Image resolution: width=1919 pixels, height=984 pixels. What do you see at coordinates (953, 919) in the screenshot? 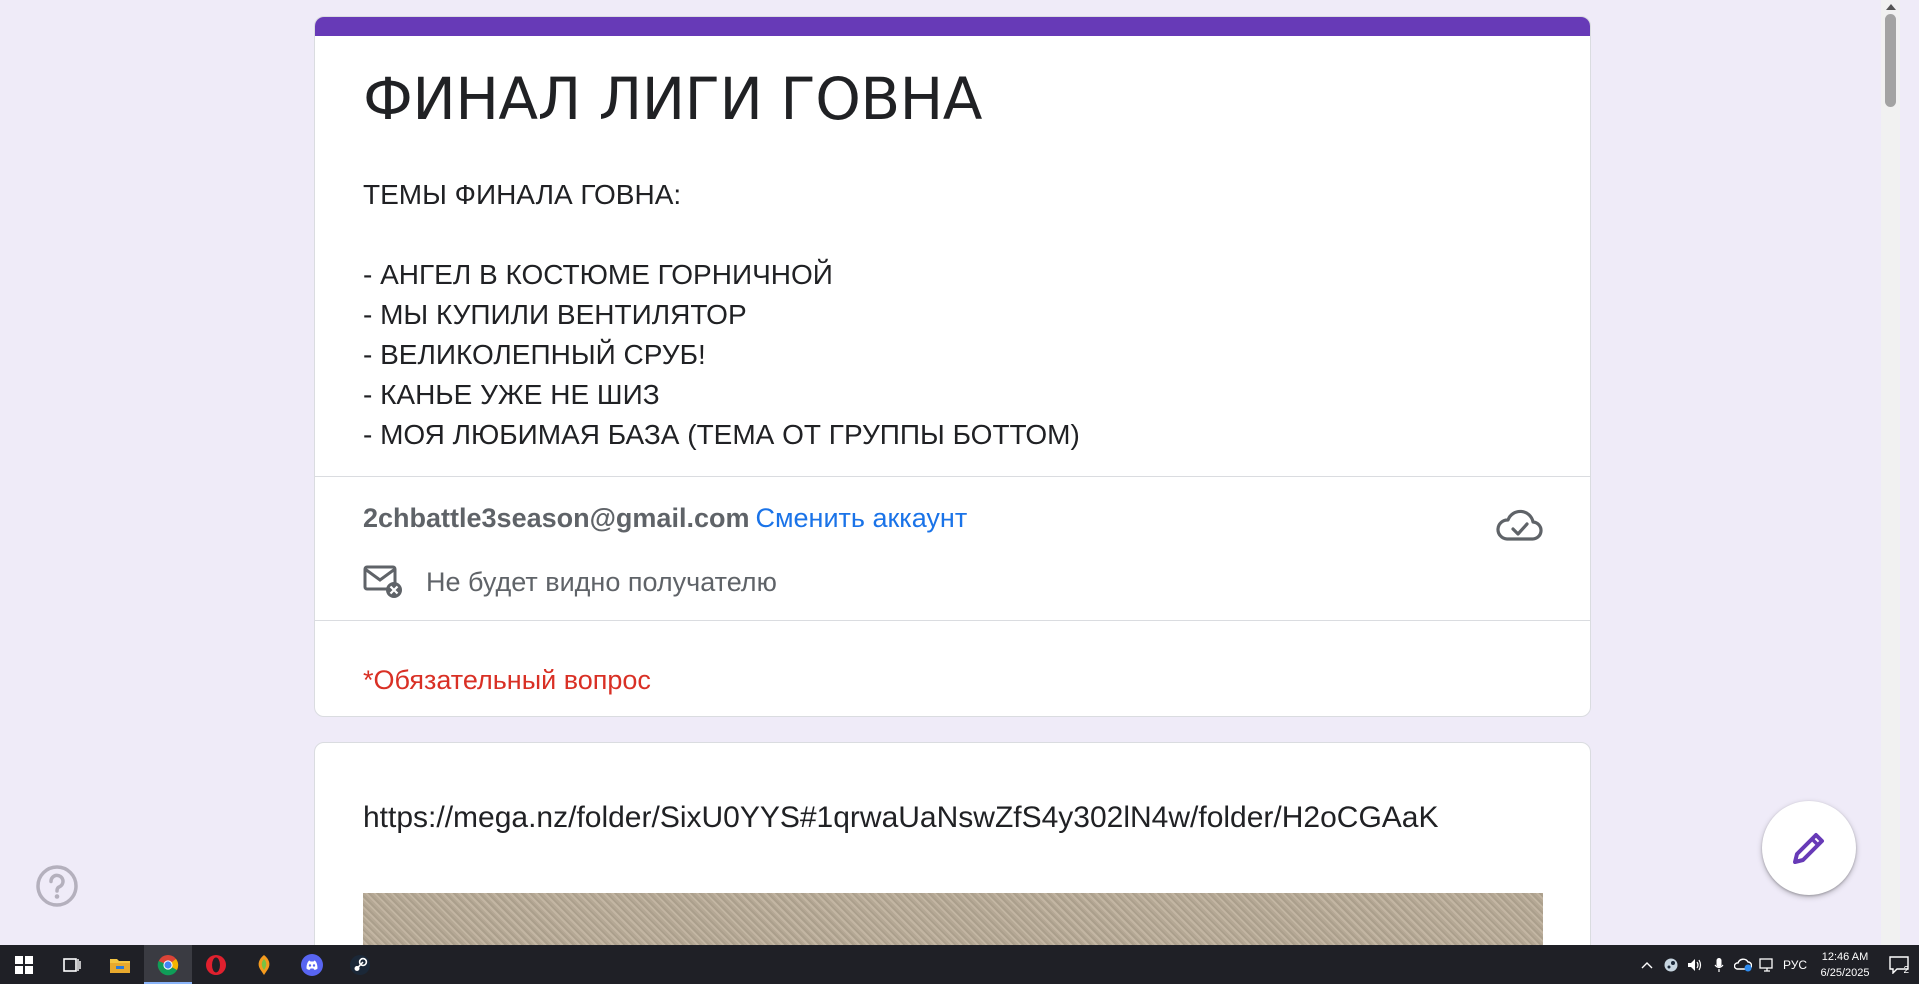
I see `media-image` at bounding box center [953, 919].